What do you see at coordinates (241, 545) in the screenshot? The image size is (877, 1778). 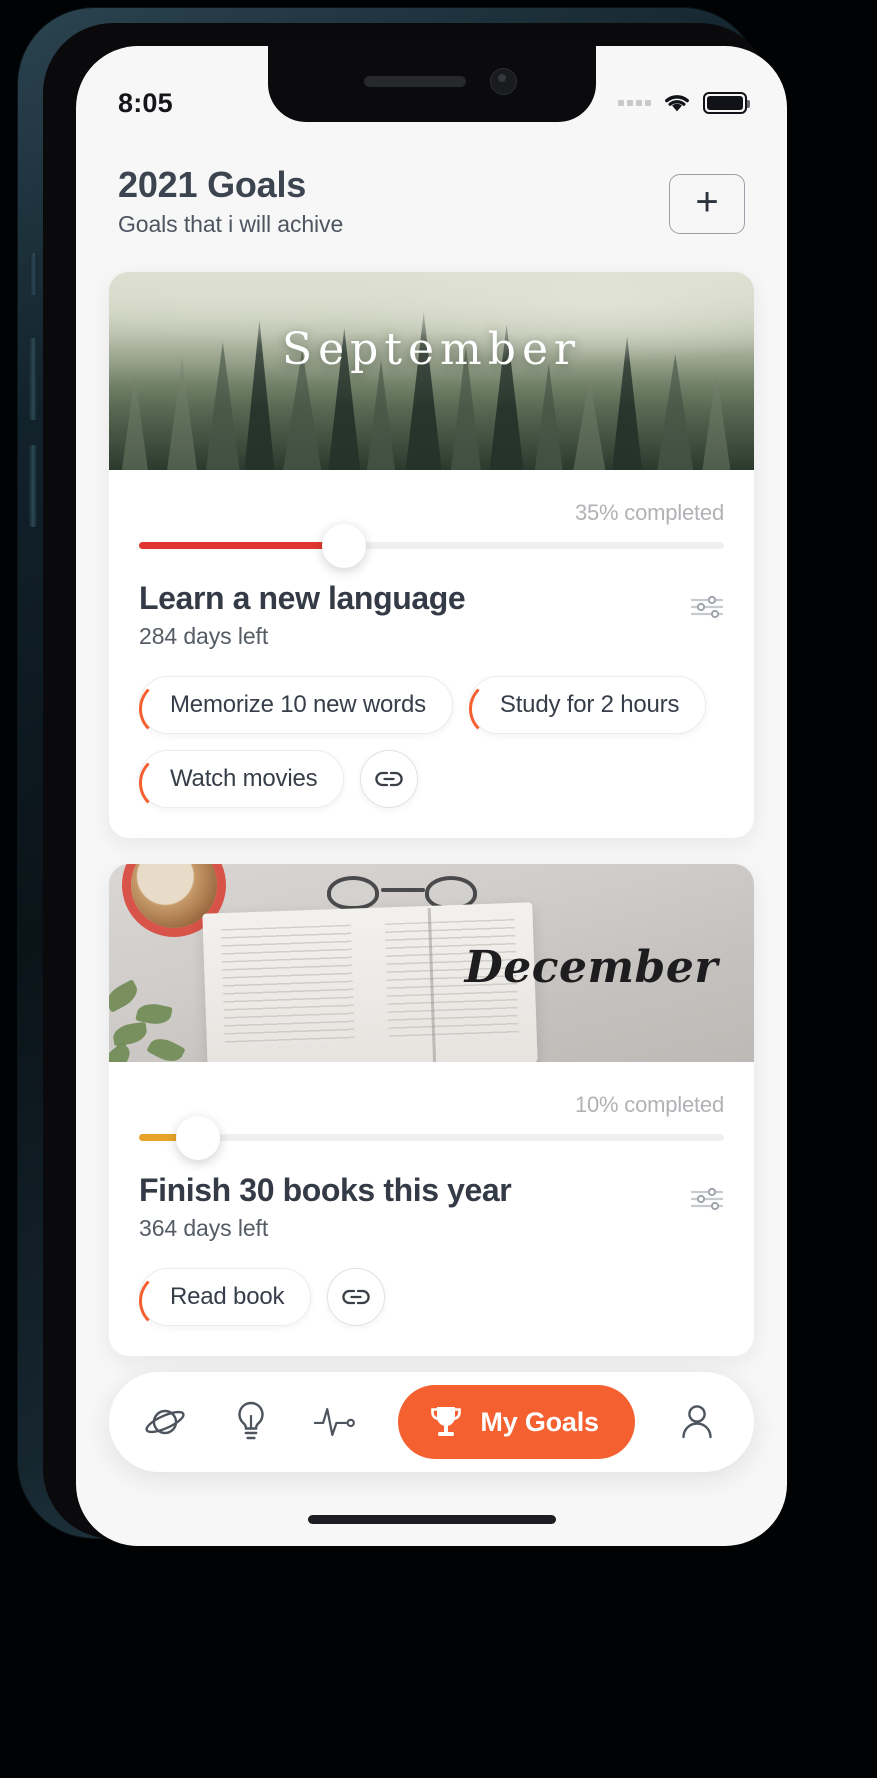 I see `progress-fill` at bounding box center [241, 545].